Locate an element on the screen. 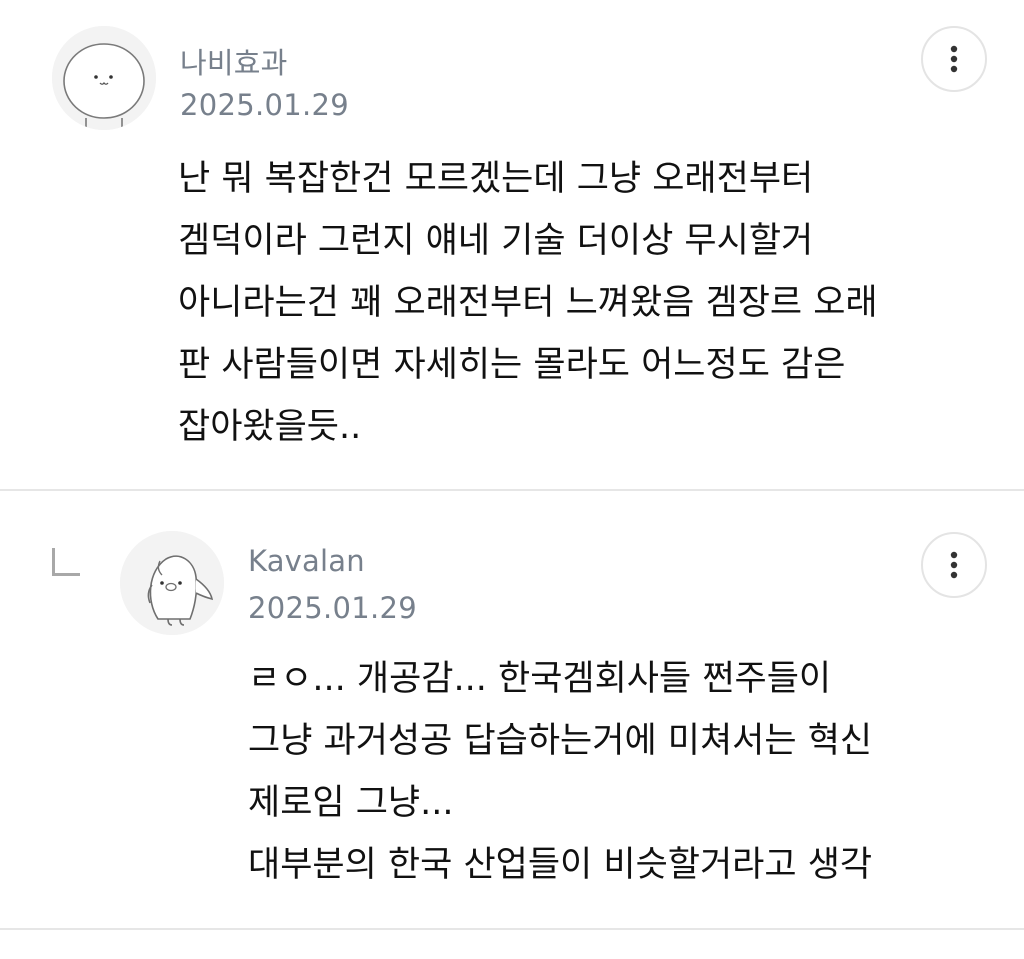 Image resolution: width=1024 pixels, height=959 pixels. reply-arrow-icon is located at coordinates (66, 562).